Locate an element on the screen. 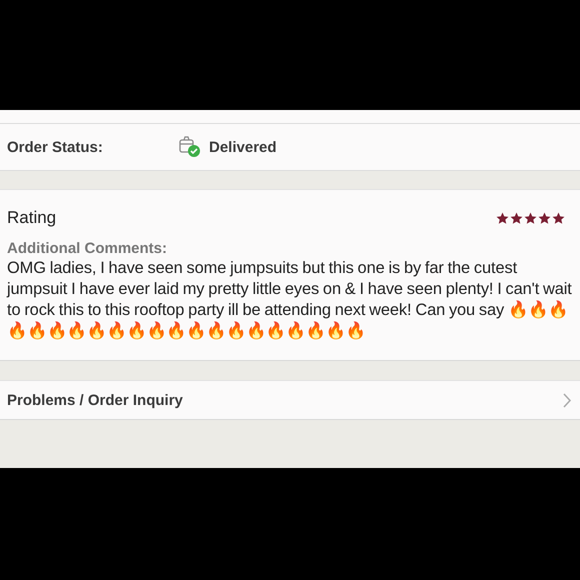  comment-text: OMG ladies, I have seen some jumpsuits but this one is by far the cutest jumpsuit I have ever laid my pretty little eyes on & I have seen plenty! I can't wait to rock this to this rooftop party ill be attending next week! Can you say 🔥🔥🔥🔥🔥🔥🔥🔥🔥🔥🔥🔥🔥🔥🔥🔥🔥🔥🔥🔥🔥 is located at coordinates (290, 300).